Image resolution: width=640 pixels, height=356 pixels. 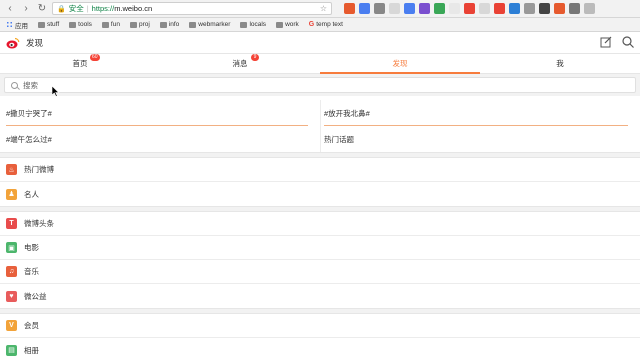 I want to click on topic-link: #放开我北鼻#, so click(x=480, y=113).